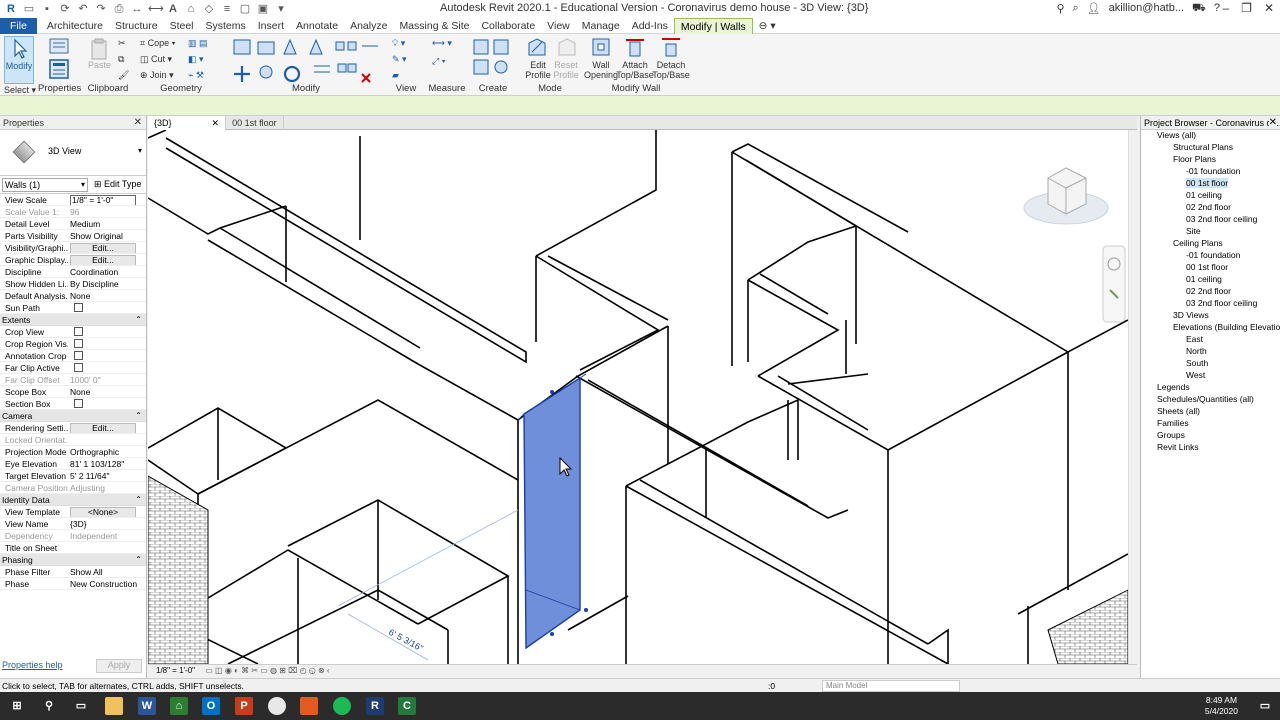  What do you see at coordinates (99, 49) in the screenshot?
I see `paste-icon` at bounding box center [99, 49].